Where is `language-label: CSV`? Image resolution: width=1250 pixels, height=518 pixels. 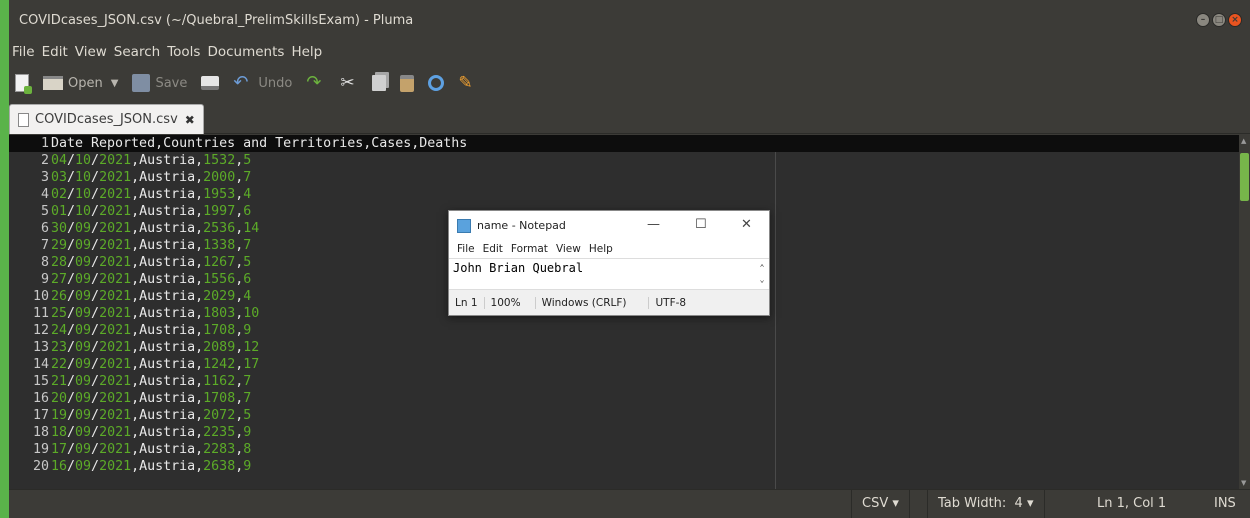
language-label: CSV is located at coordinates (875, 503).